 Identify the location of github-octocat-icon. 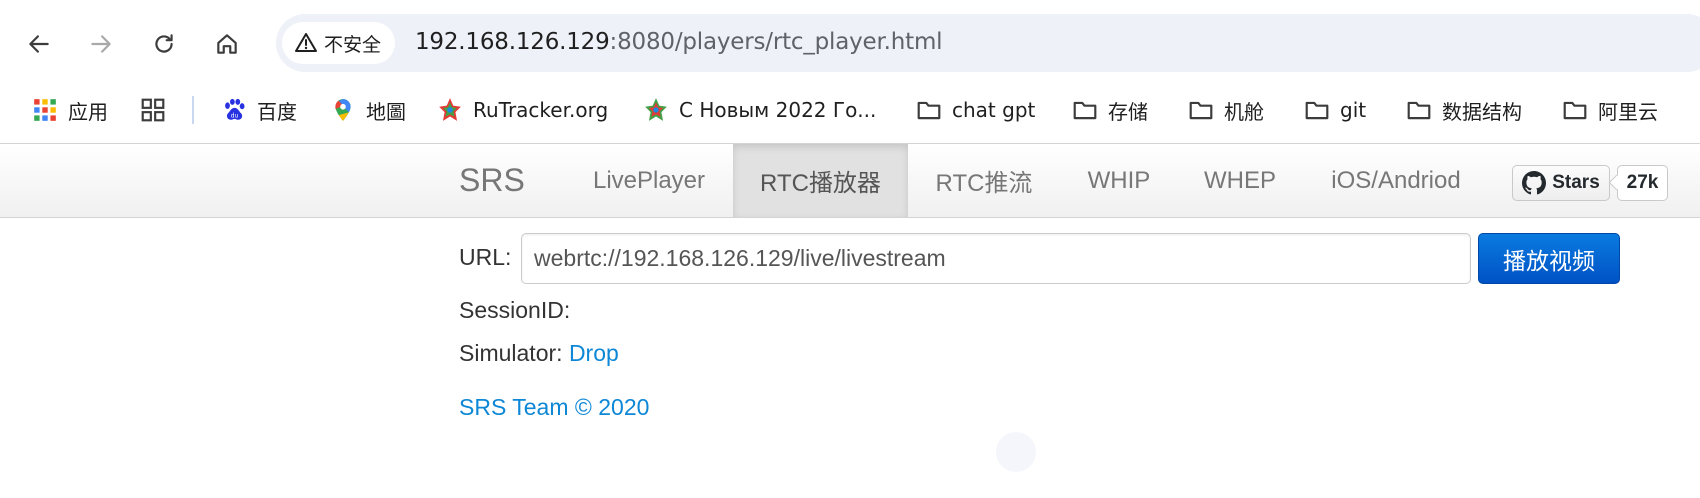
(1534, 183).